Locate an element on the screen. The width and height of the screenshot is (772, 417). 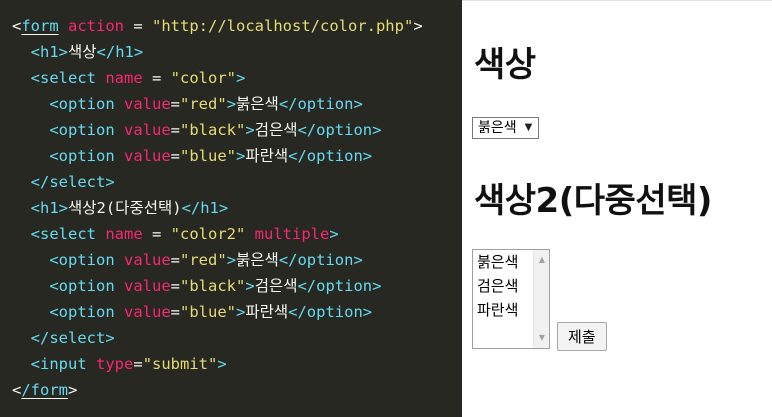
scroll-down-arrow-icon: ▼ is located at coordinates (542, 338).